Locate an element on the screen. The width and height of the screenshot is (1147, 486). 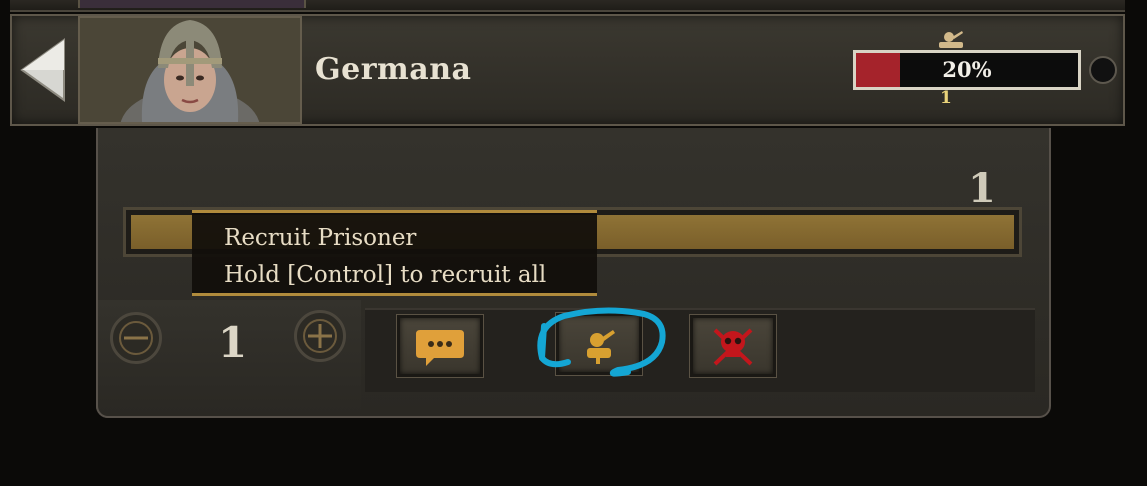
select-toggle-button is located at coordinates (1103, 70).